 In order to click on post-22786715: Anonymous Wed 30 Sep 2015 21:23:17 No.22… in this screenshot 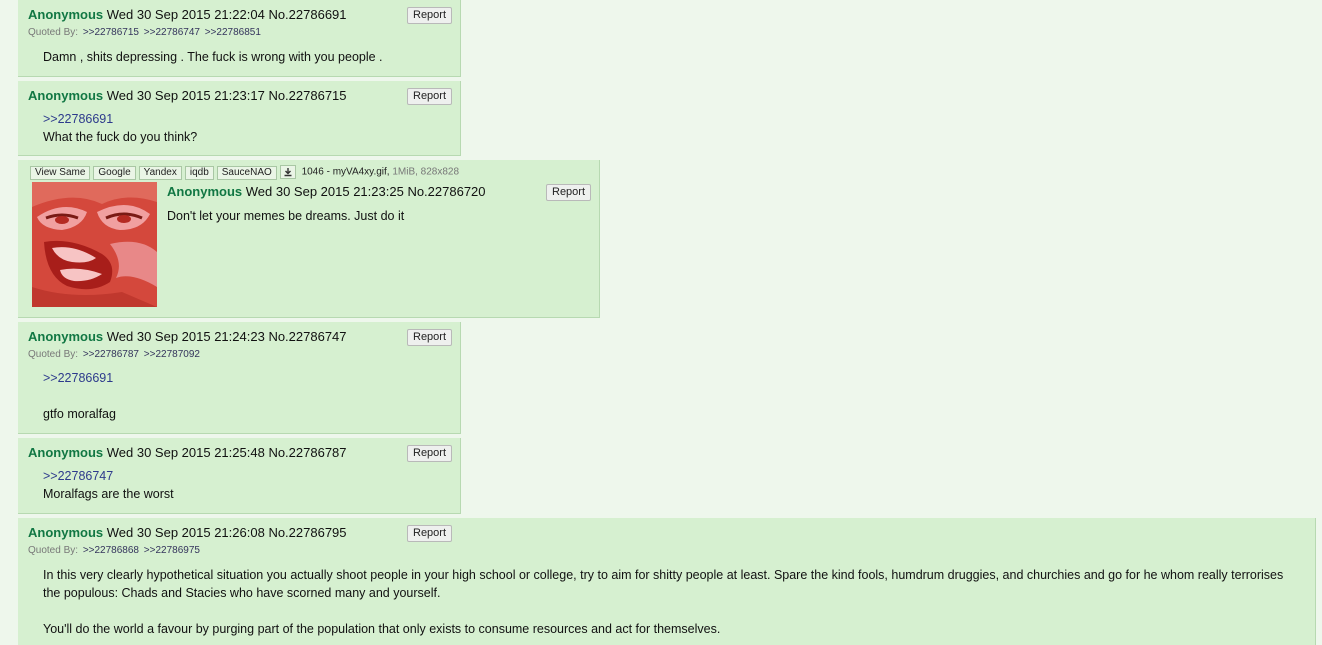, I will do `click(239, 118)`.